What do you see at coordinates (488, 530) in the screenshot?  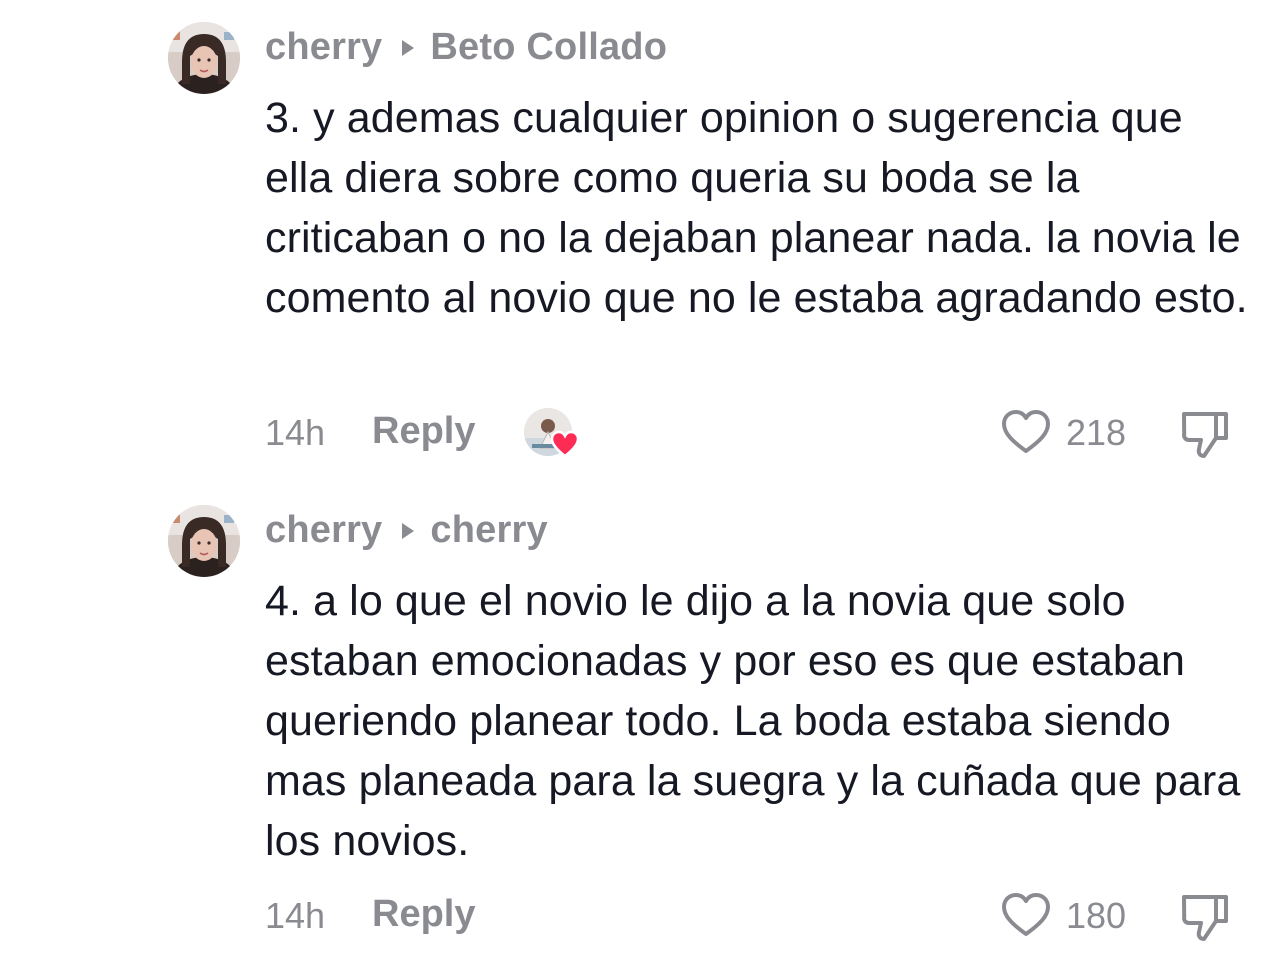 I see `reply-to-name: cherry` at bounding box center [488, 530].